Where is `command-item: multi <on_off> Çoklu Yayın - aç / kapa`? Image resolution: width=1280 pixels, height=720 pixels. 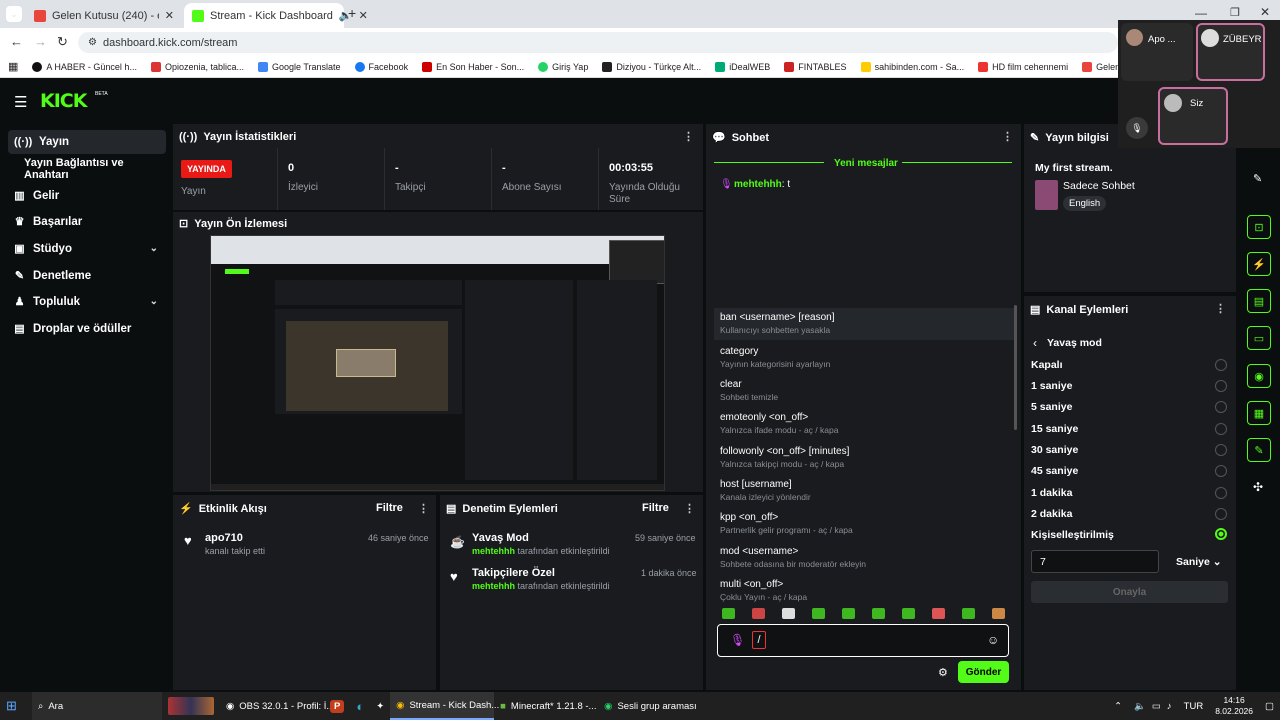 command-item: multi <on_off> Çoklu Yayın - aç / kapa is located at coordinates (864, 591).